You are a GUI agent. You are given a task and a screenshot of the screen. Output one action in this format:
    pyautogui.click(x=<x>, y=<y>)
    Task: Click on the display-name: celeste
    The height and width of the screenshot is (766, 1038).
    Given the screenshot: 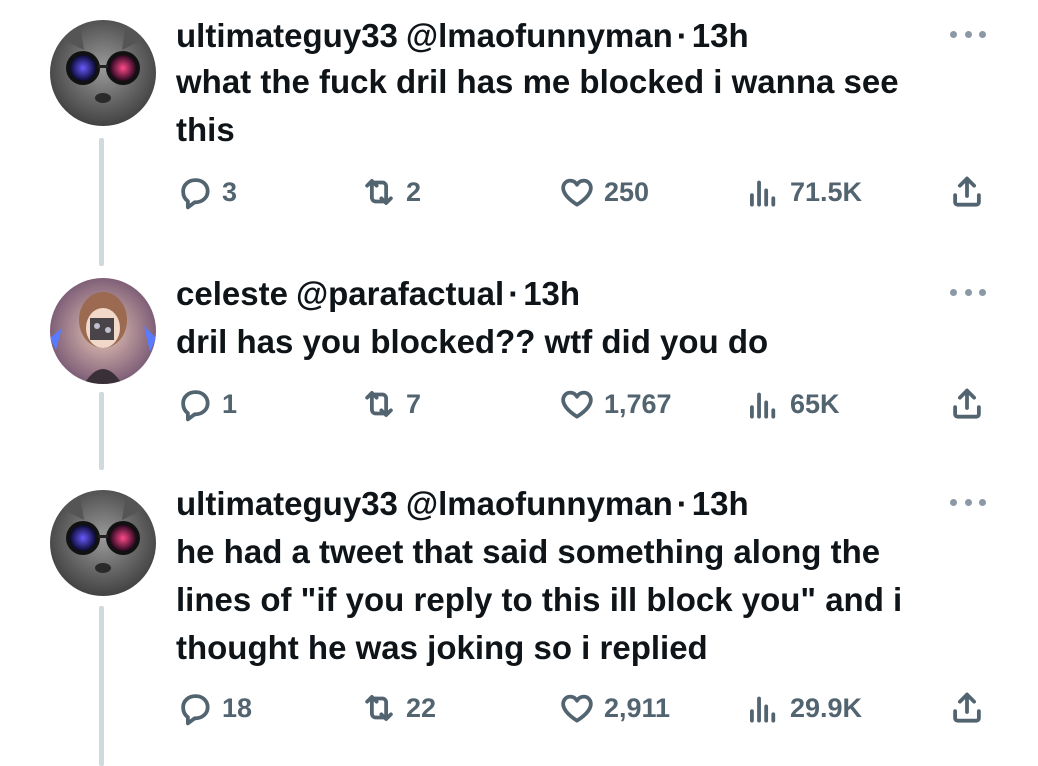 What is the action you would take?
    pyautogui.click(x=232, y=293)
    